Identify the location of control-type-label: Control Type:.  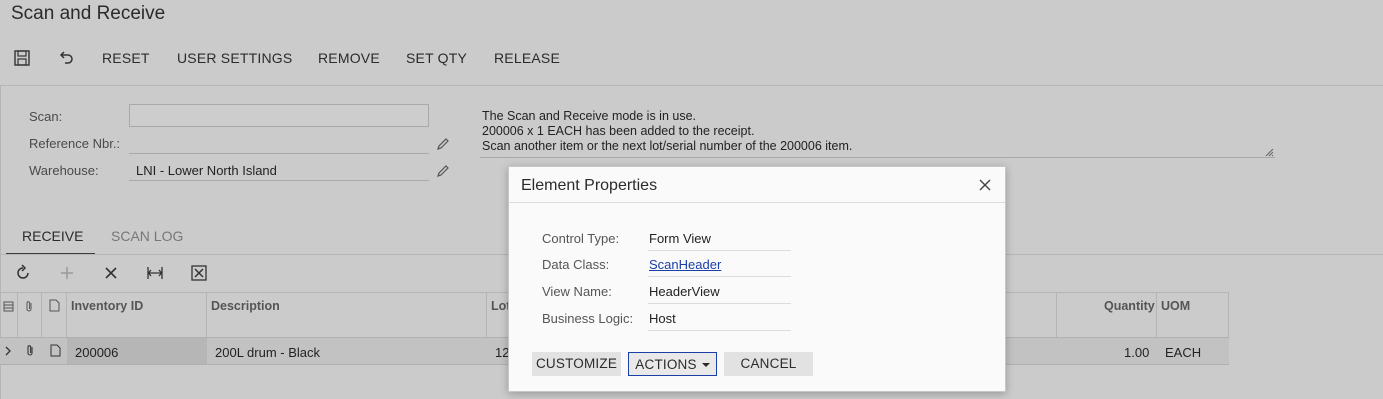
(581, 238).